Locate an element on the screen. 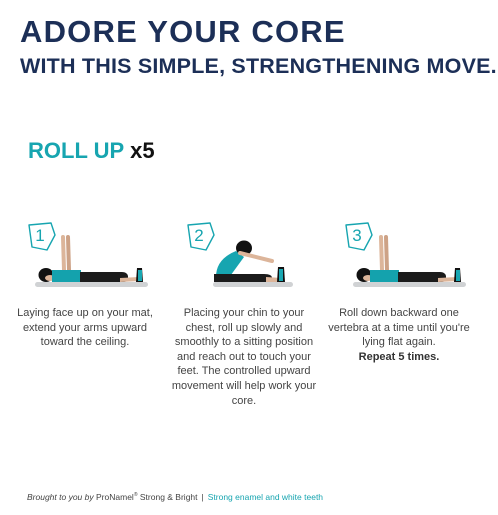  footer-brought-by: Brought to you by is located at coordinates (60, 497).